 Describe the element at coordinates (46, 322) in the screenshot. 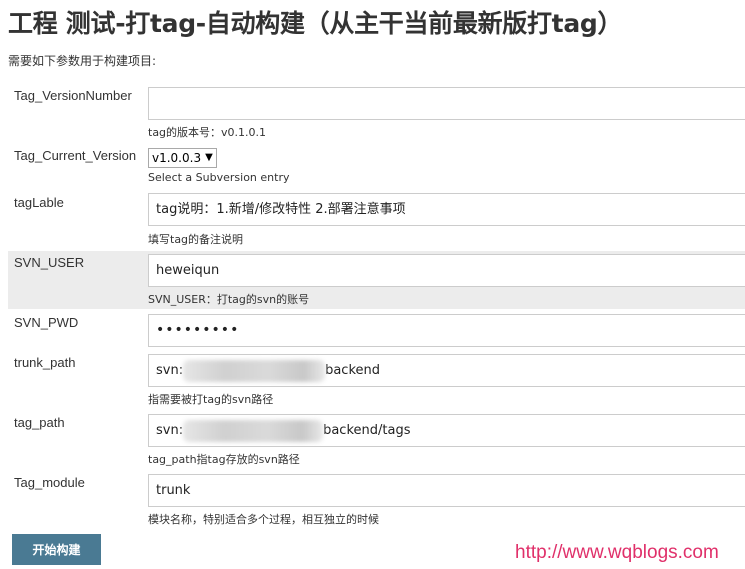

I see `param-label: SVN_PWD` at that location.